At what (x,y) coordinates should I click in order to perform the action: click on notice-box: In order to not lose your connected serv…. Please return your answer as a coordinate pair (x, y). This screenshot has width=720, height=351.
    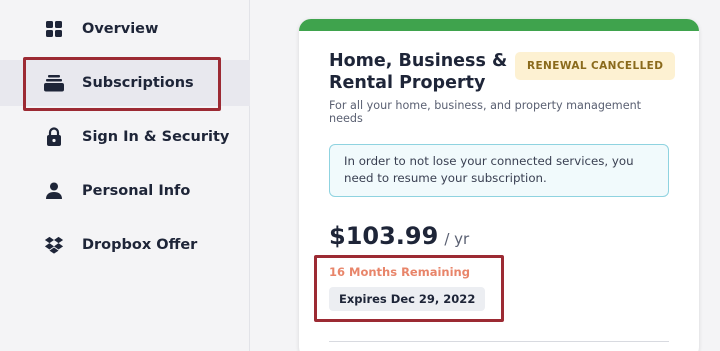
    Looking at the image, I should click on (499, 170).